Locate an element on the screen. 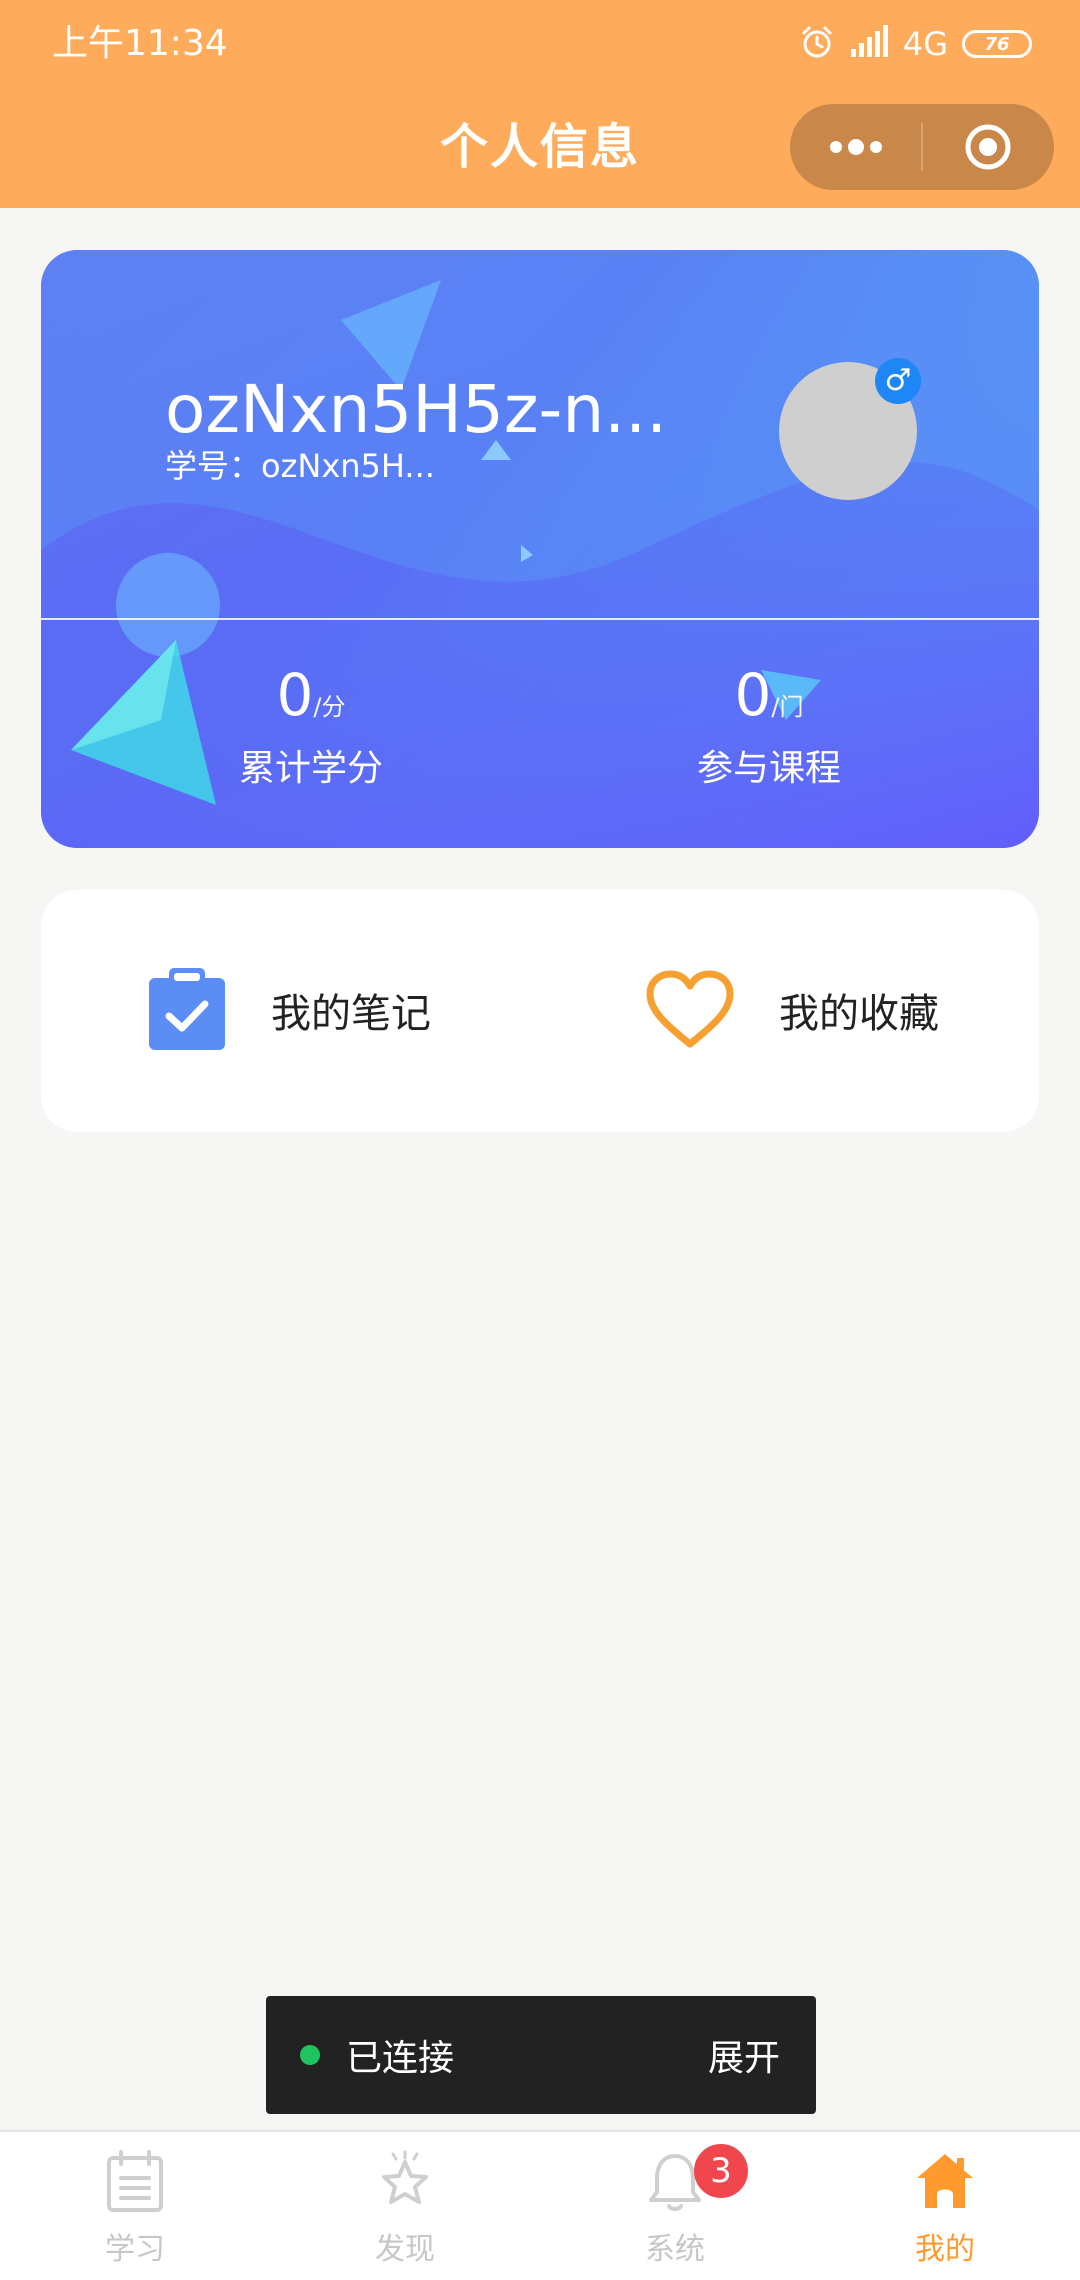 Image resolution: width=1080 pixels, height=2280 pixels. tab-system-label: 系统 is located at coordinates (675, 2249).